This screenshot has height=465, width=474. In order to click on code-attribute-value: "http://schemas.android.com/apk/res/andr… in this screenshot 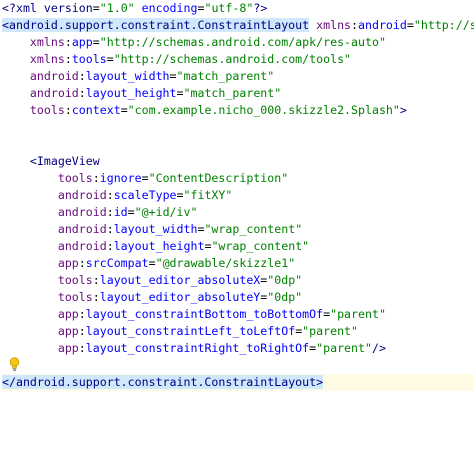, I will do `click(443, 25)`.